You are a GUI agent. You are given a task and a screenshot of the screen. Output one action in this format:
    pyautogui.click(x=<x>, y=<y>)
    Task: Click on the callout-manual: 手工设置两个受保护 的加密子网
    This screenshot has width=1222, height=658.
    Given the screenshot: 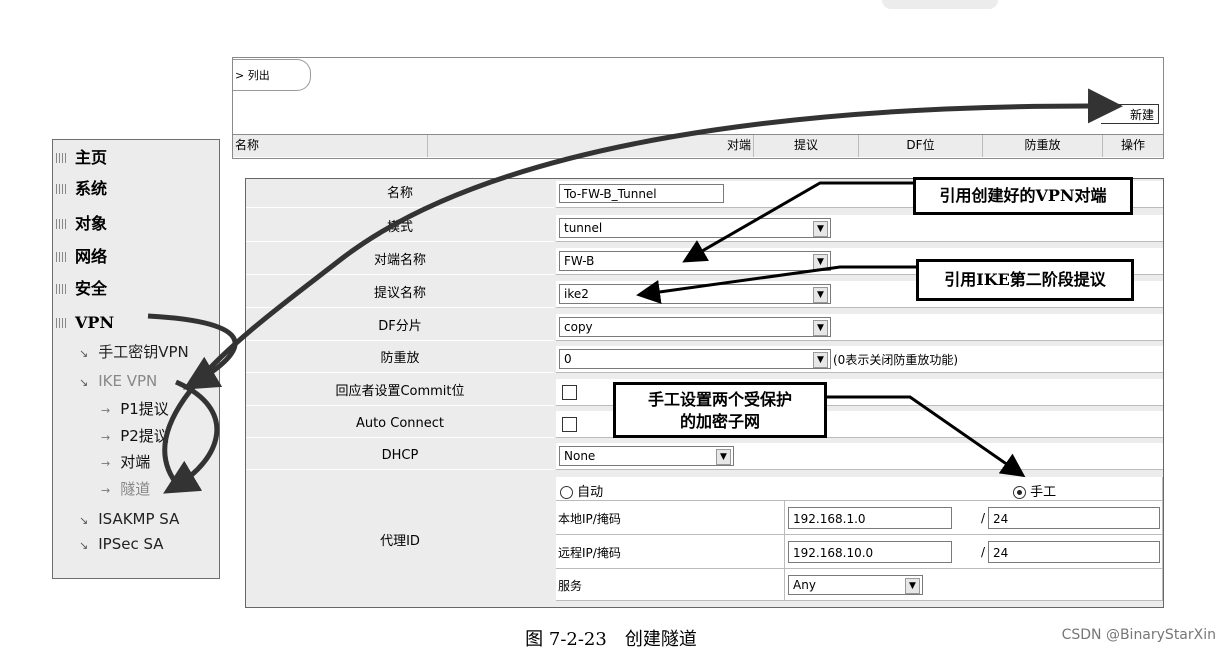 What is the action you would take?
    pyautogui.click(x=720, y=410)
    